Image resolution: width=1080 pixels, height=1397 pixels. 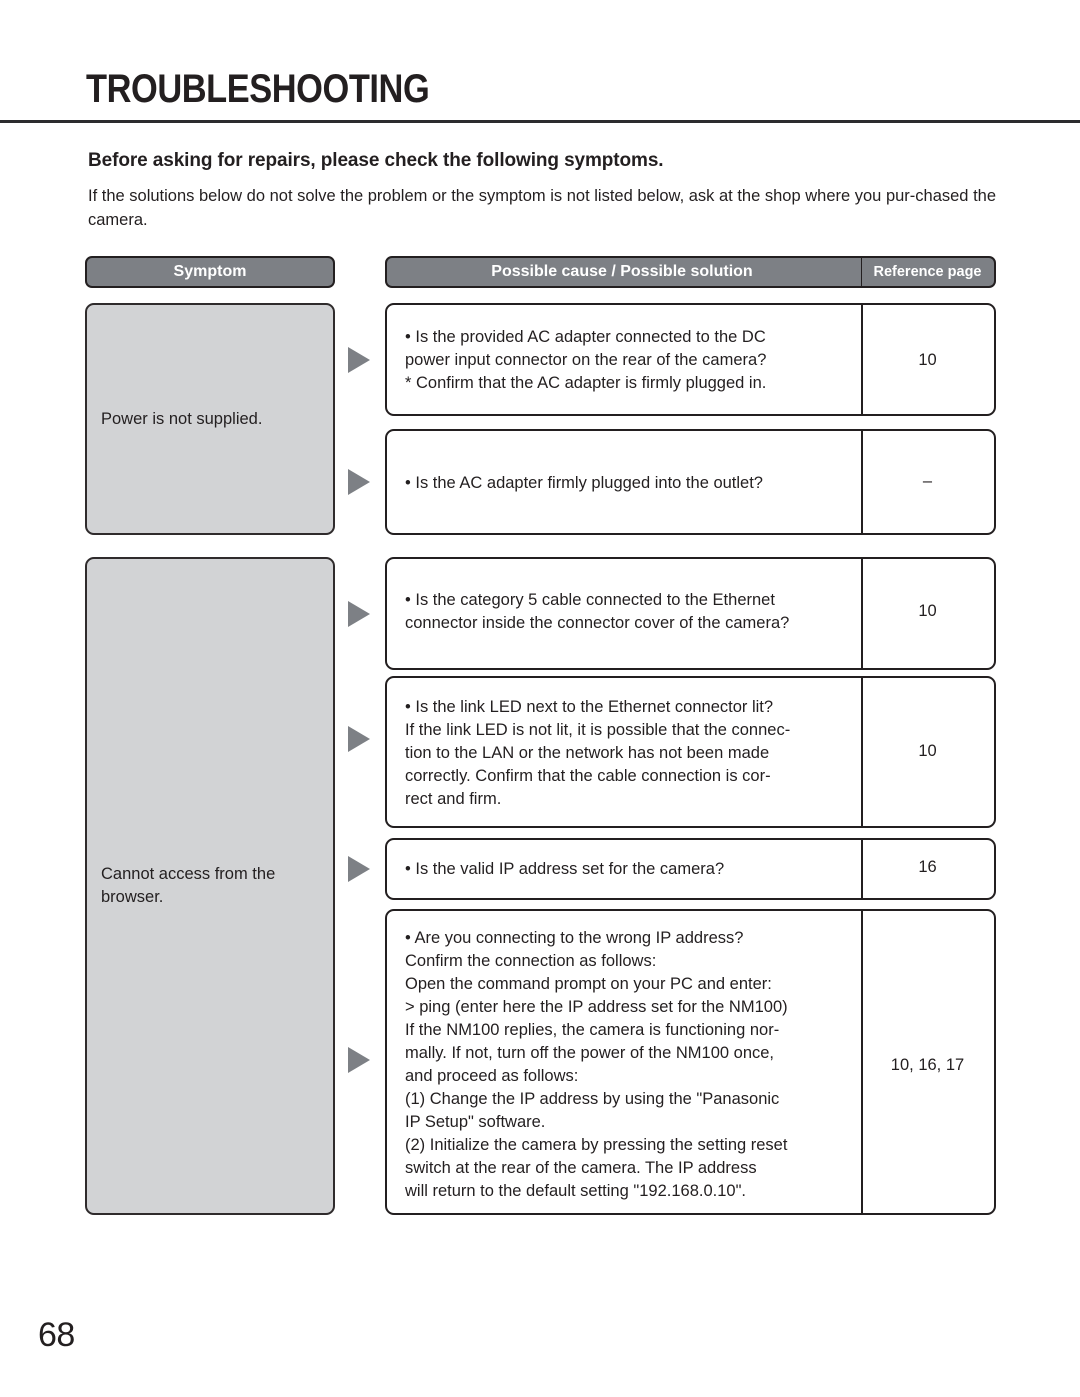 What do you see at coordinates (188, 885) in the screenshot?
I see `symptom-cell-label: Cannot access from the browser.` at bounding box center [188, 885].